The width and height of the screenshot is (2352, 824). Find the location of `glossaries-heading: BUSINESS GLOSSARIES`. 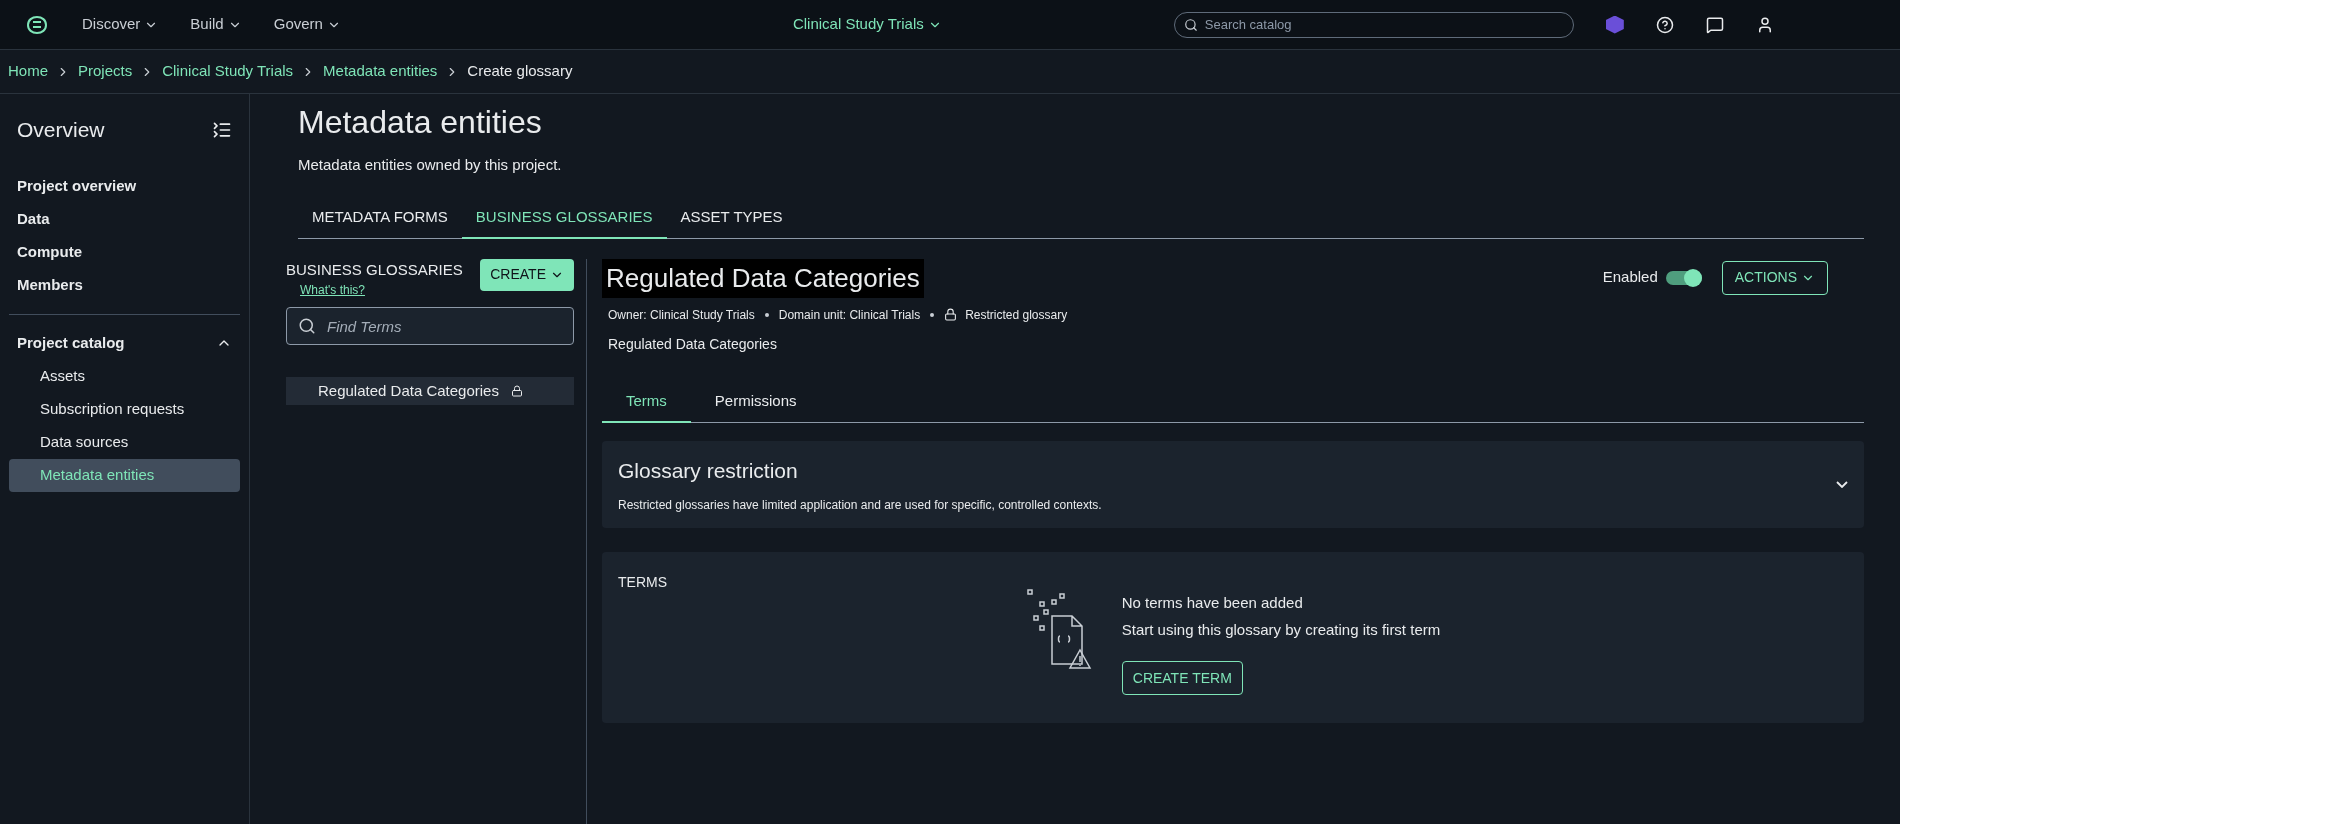

glossaries-heading: BUSINESS GLOSSARIES is located at coordinates (374, 269).